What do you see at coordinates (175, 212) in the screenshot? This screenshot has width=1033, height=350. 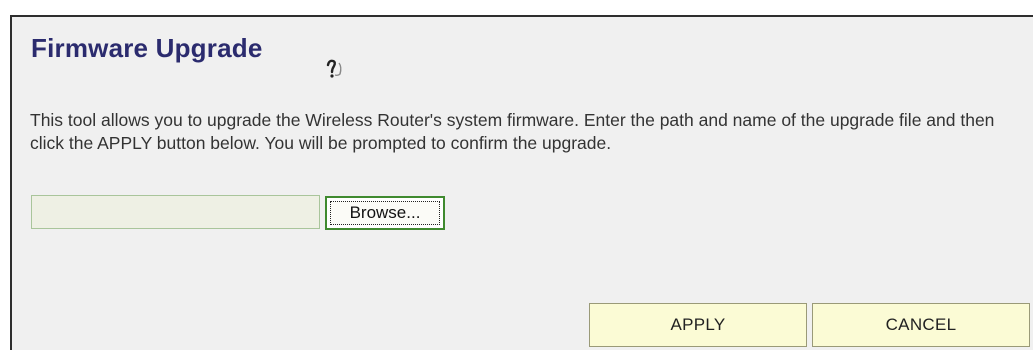 I see `firmware-file-path-input` at bounding box center [175, 212].